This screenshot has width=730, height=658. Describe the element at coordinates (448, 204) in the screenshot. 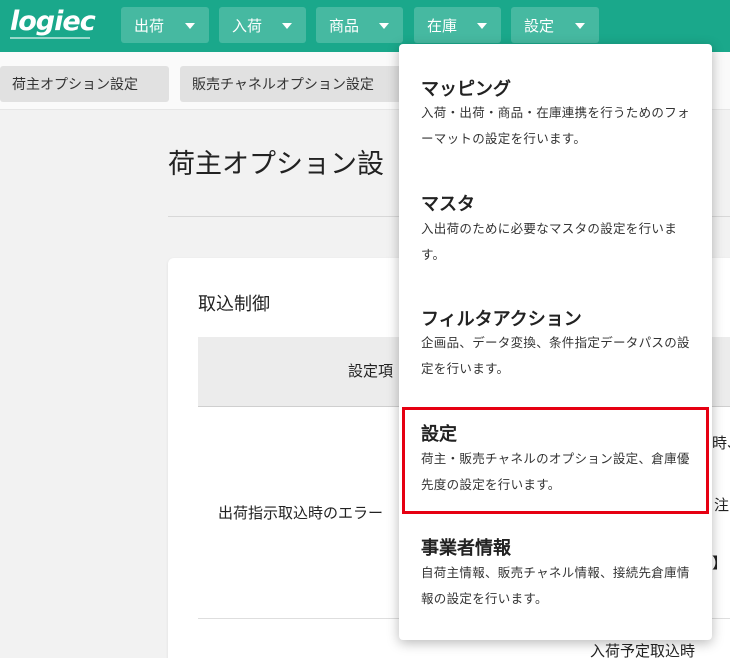

I see `menu-item-master-title: マスタ` at that location.